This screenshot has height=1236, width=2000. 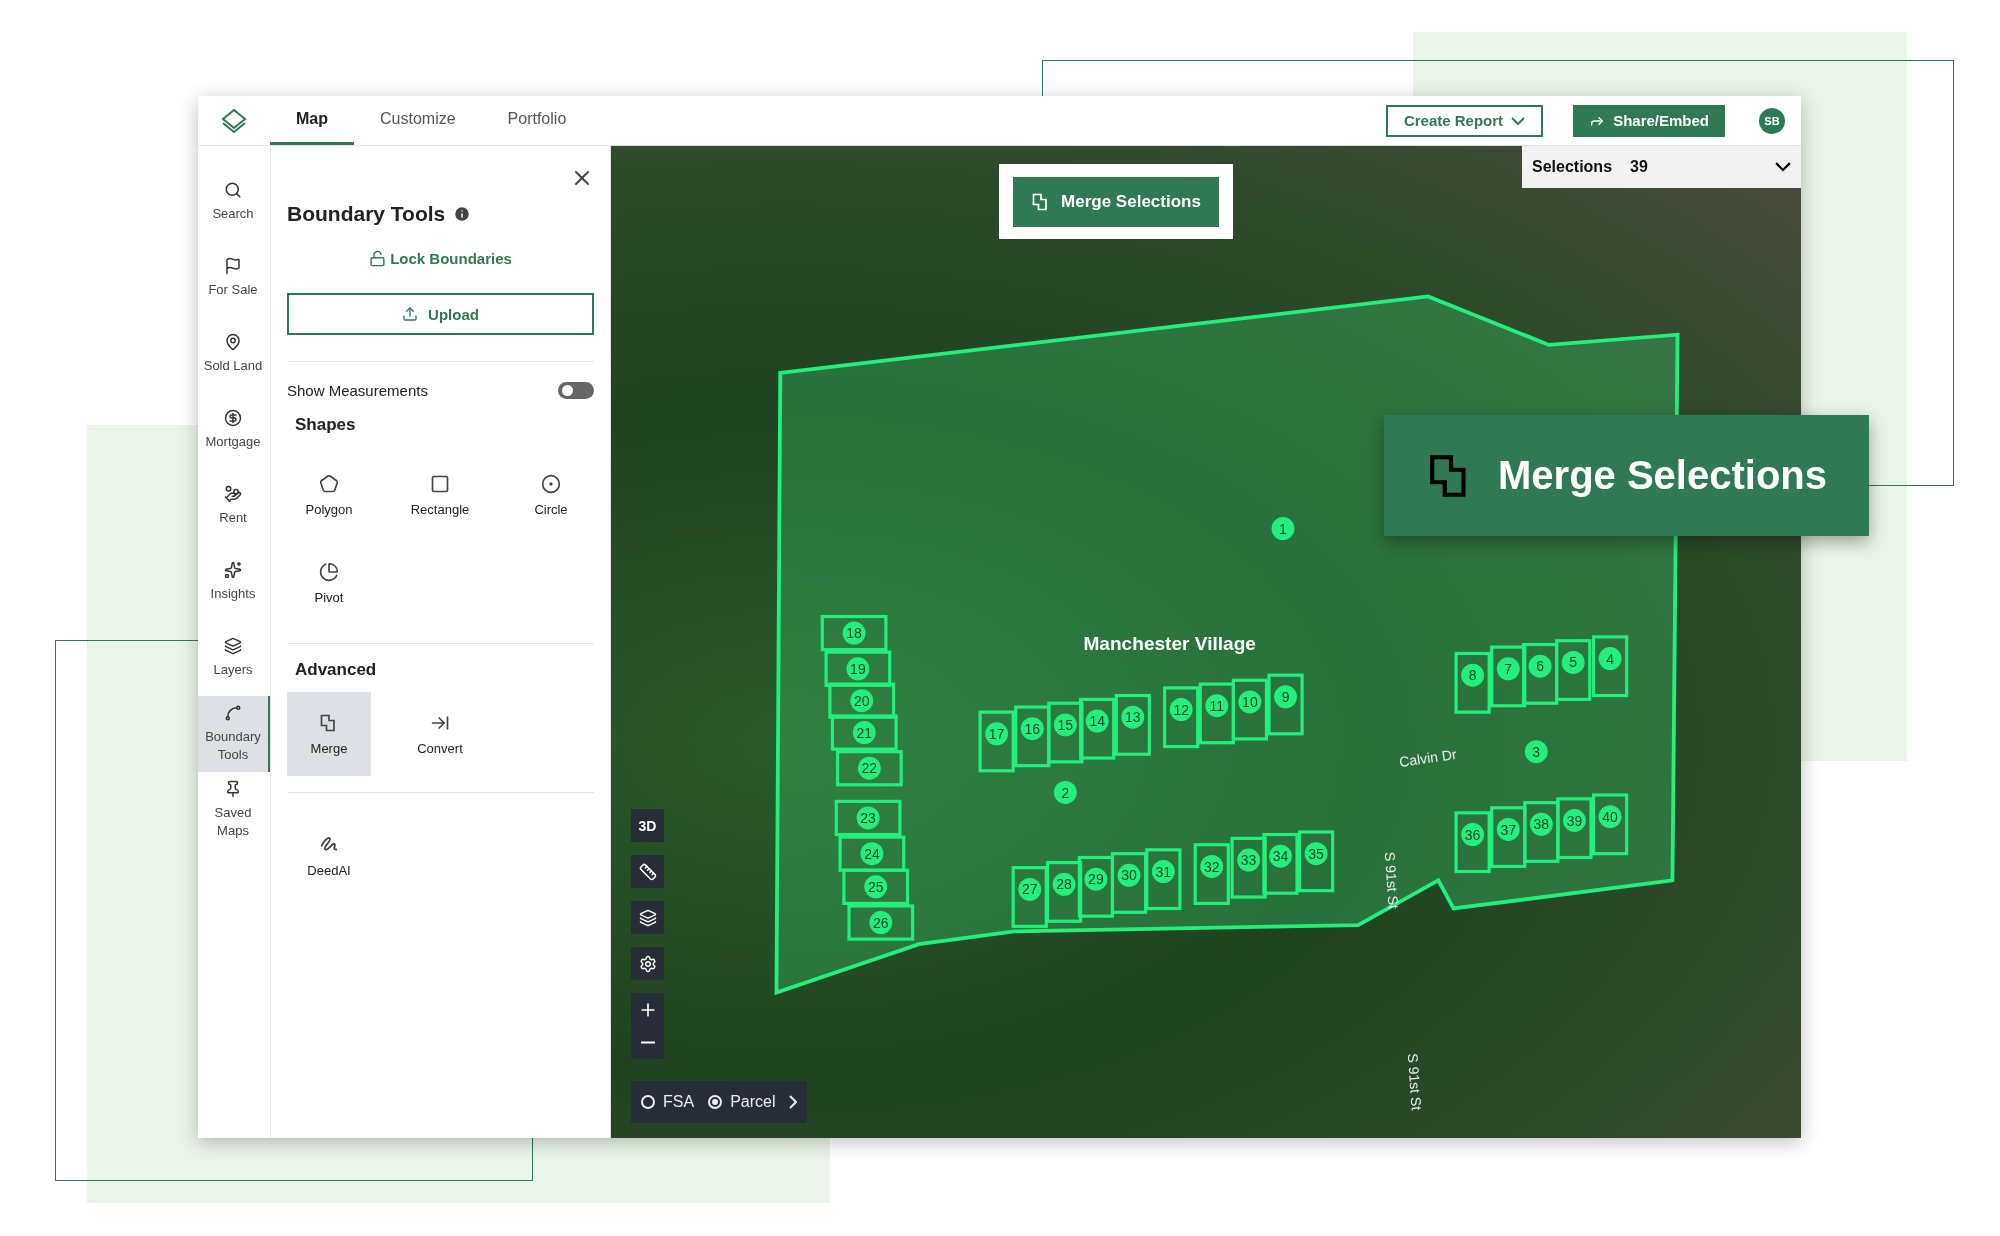 I want to click on selections-bar: Selections 39, so click(x=1661, y=167).